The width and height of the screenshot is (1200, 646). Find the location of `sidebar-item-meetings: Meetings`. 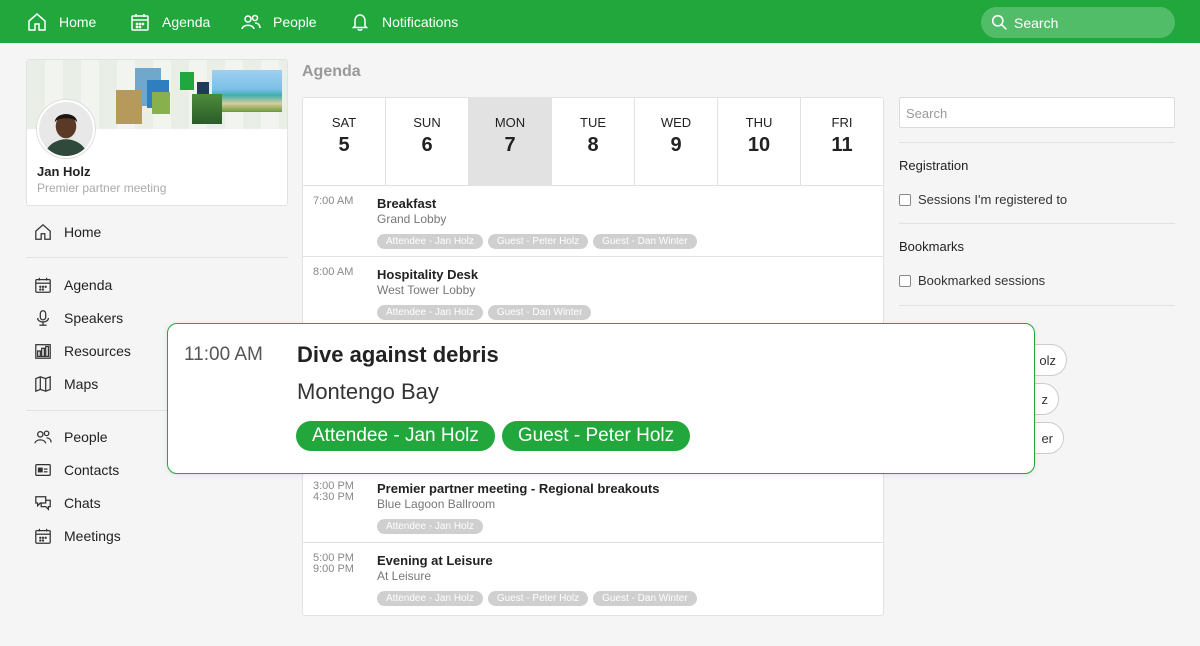

sidebar-item-meetings: Meetings is located at coordinates (77, 536).